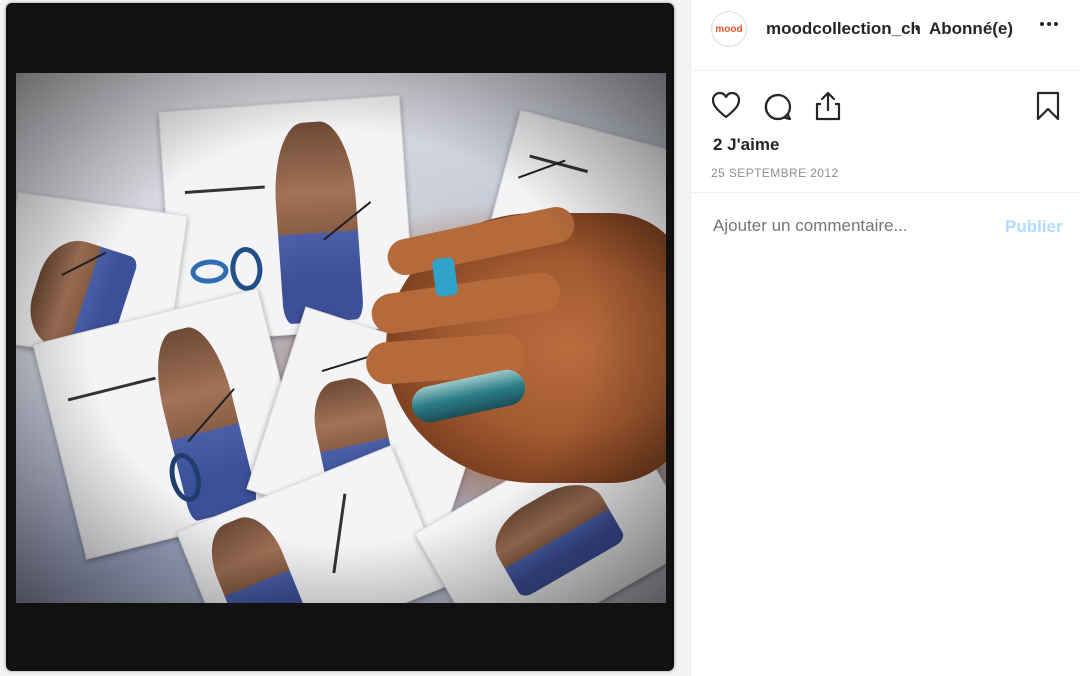 This screenshot has width=1080, height=676. Describe the element at coordinates (1049, 27) in the screenshot. I see `more-options-icon` at that location.